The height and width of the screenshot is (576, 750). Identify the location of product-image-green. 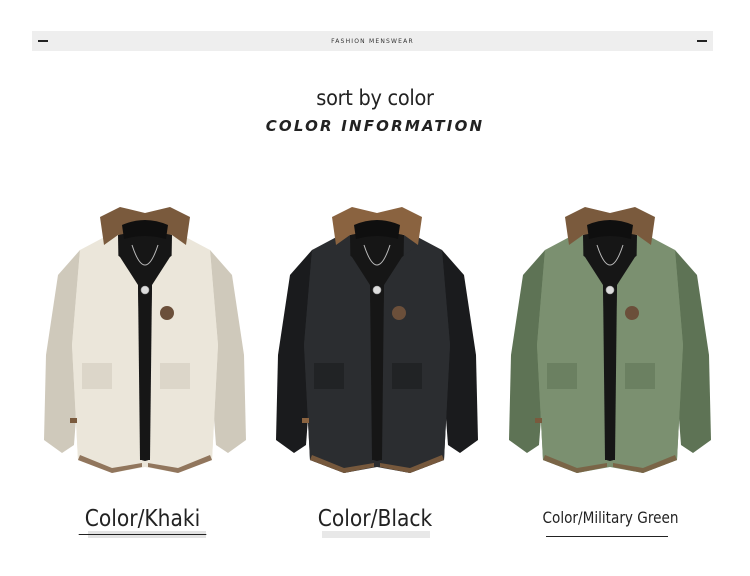
(610, 342).